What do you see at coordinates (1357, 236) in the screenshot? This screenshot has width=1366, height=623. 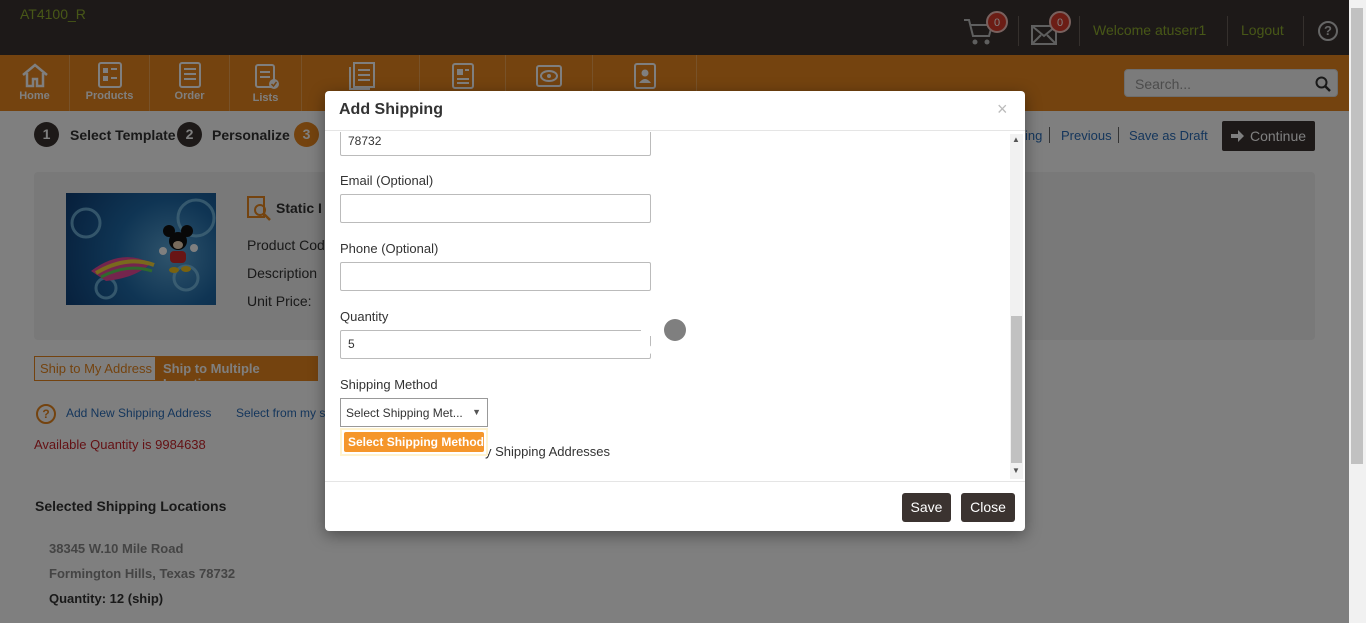 I see `page-scrollbar-thumb` at bounding box center [1357, 236].